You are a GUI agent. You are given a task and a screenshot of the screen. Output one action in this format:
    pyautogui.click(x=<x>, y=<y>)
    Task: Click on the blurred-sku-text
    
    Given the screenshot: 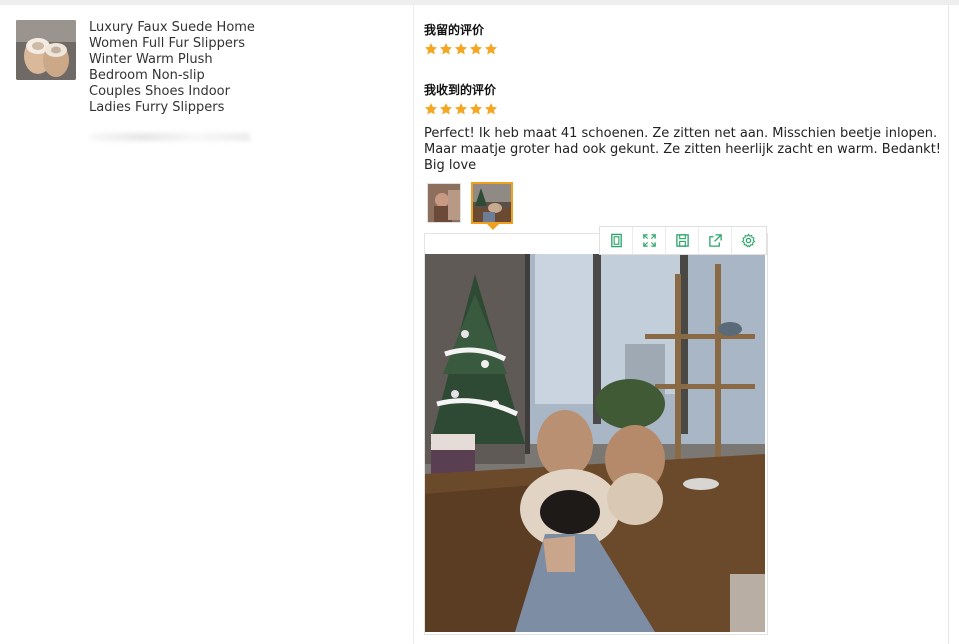 What is the action you would take?
    pyautogui.click(x=170, y=137)
    